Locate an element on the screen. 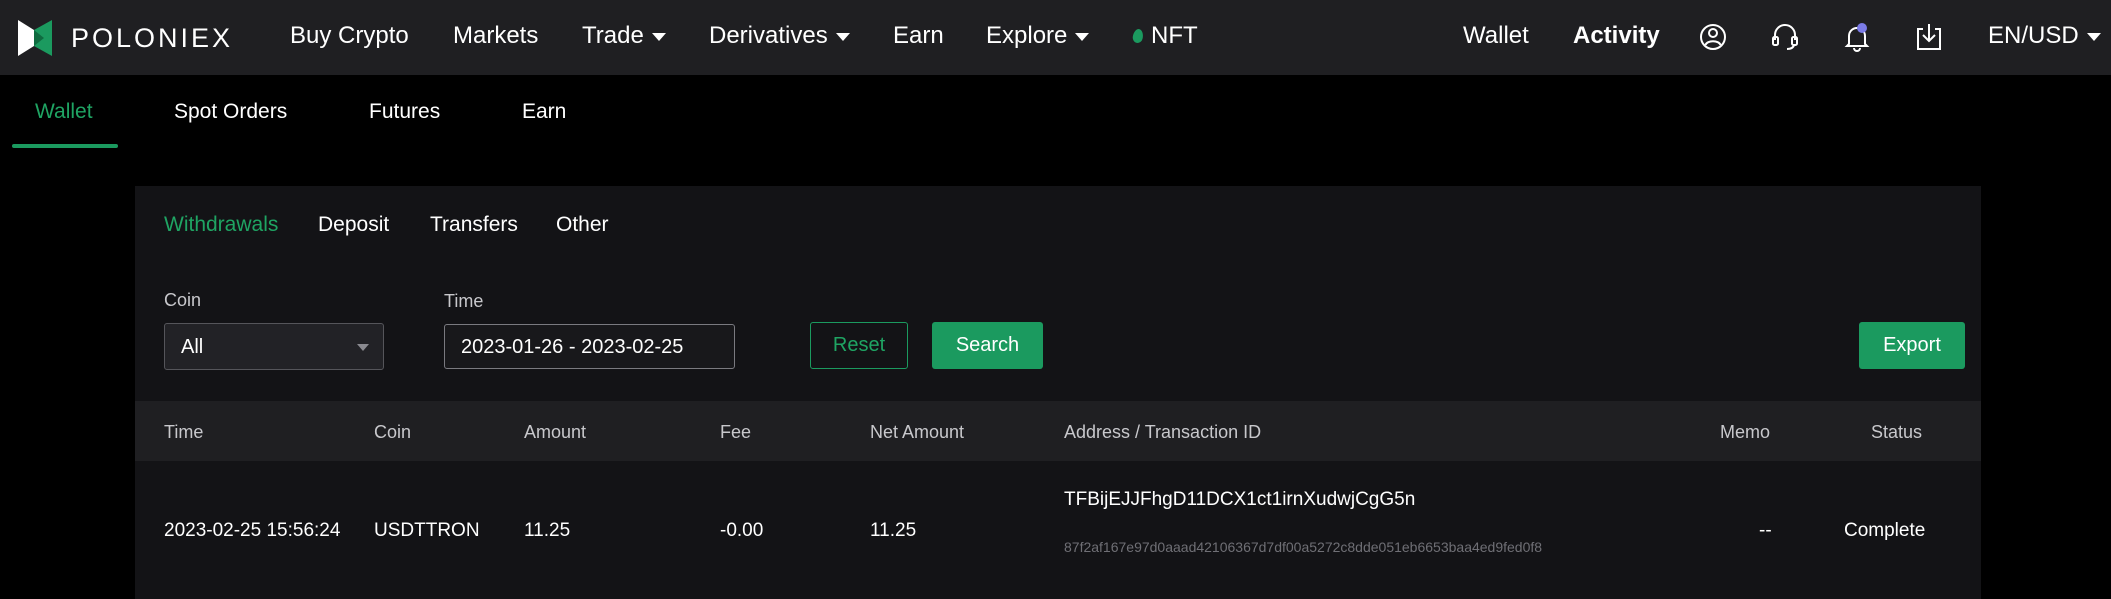  tab-withdrawals: Withdrawals is located at coordinates (221, 225).